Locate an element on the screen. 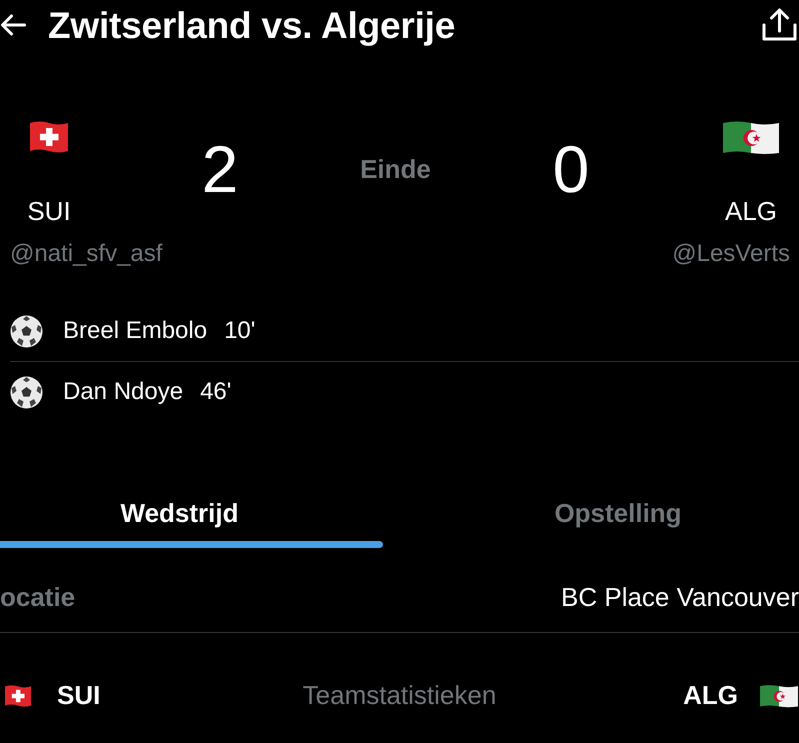 Image resolution: width=799 pixels, height=743 pixels. goal-scorer: Dan Ndoye is located at coordinates (123, 392).